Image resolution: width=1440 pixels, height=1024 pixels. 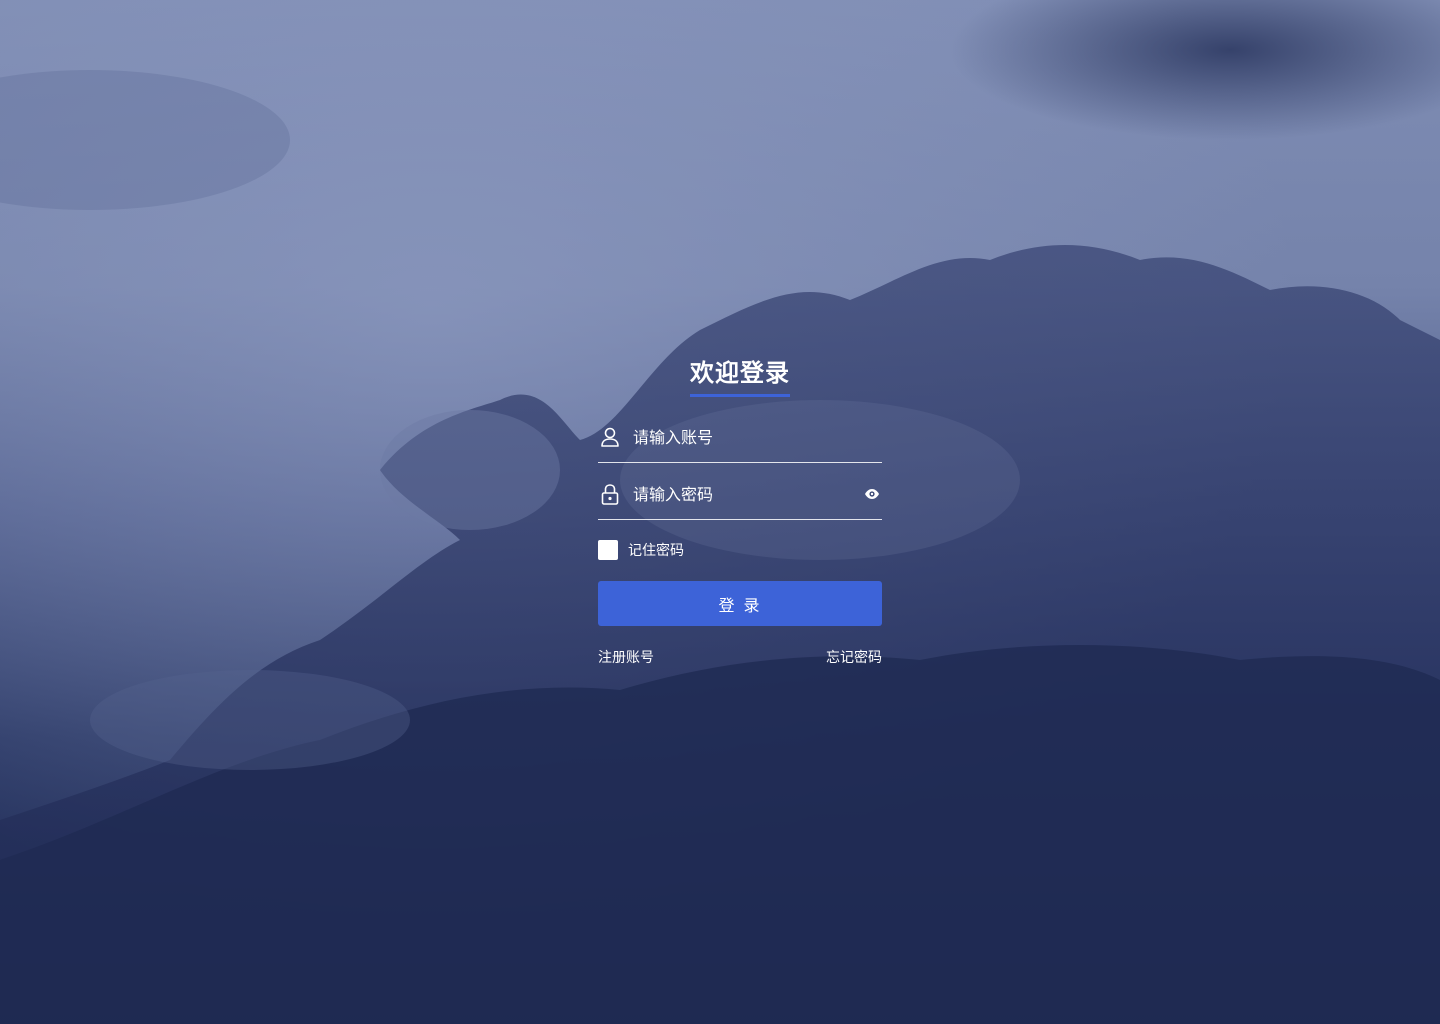 I want to click on remember-checkbox, so click(x=608, y=550).